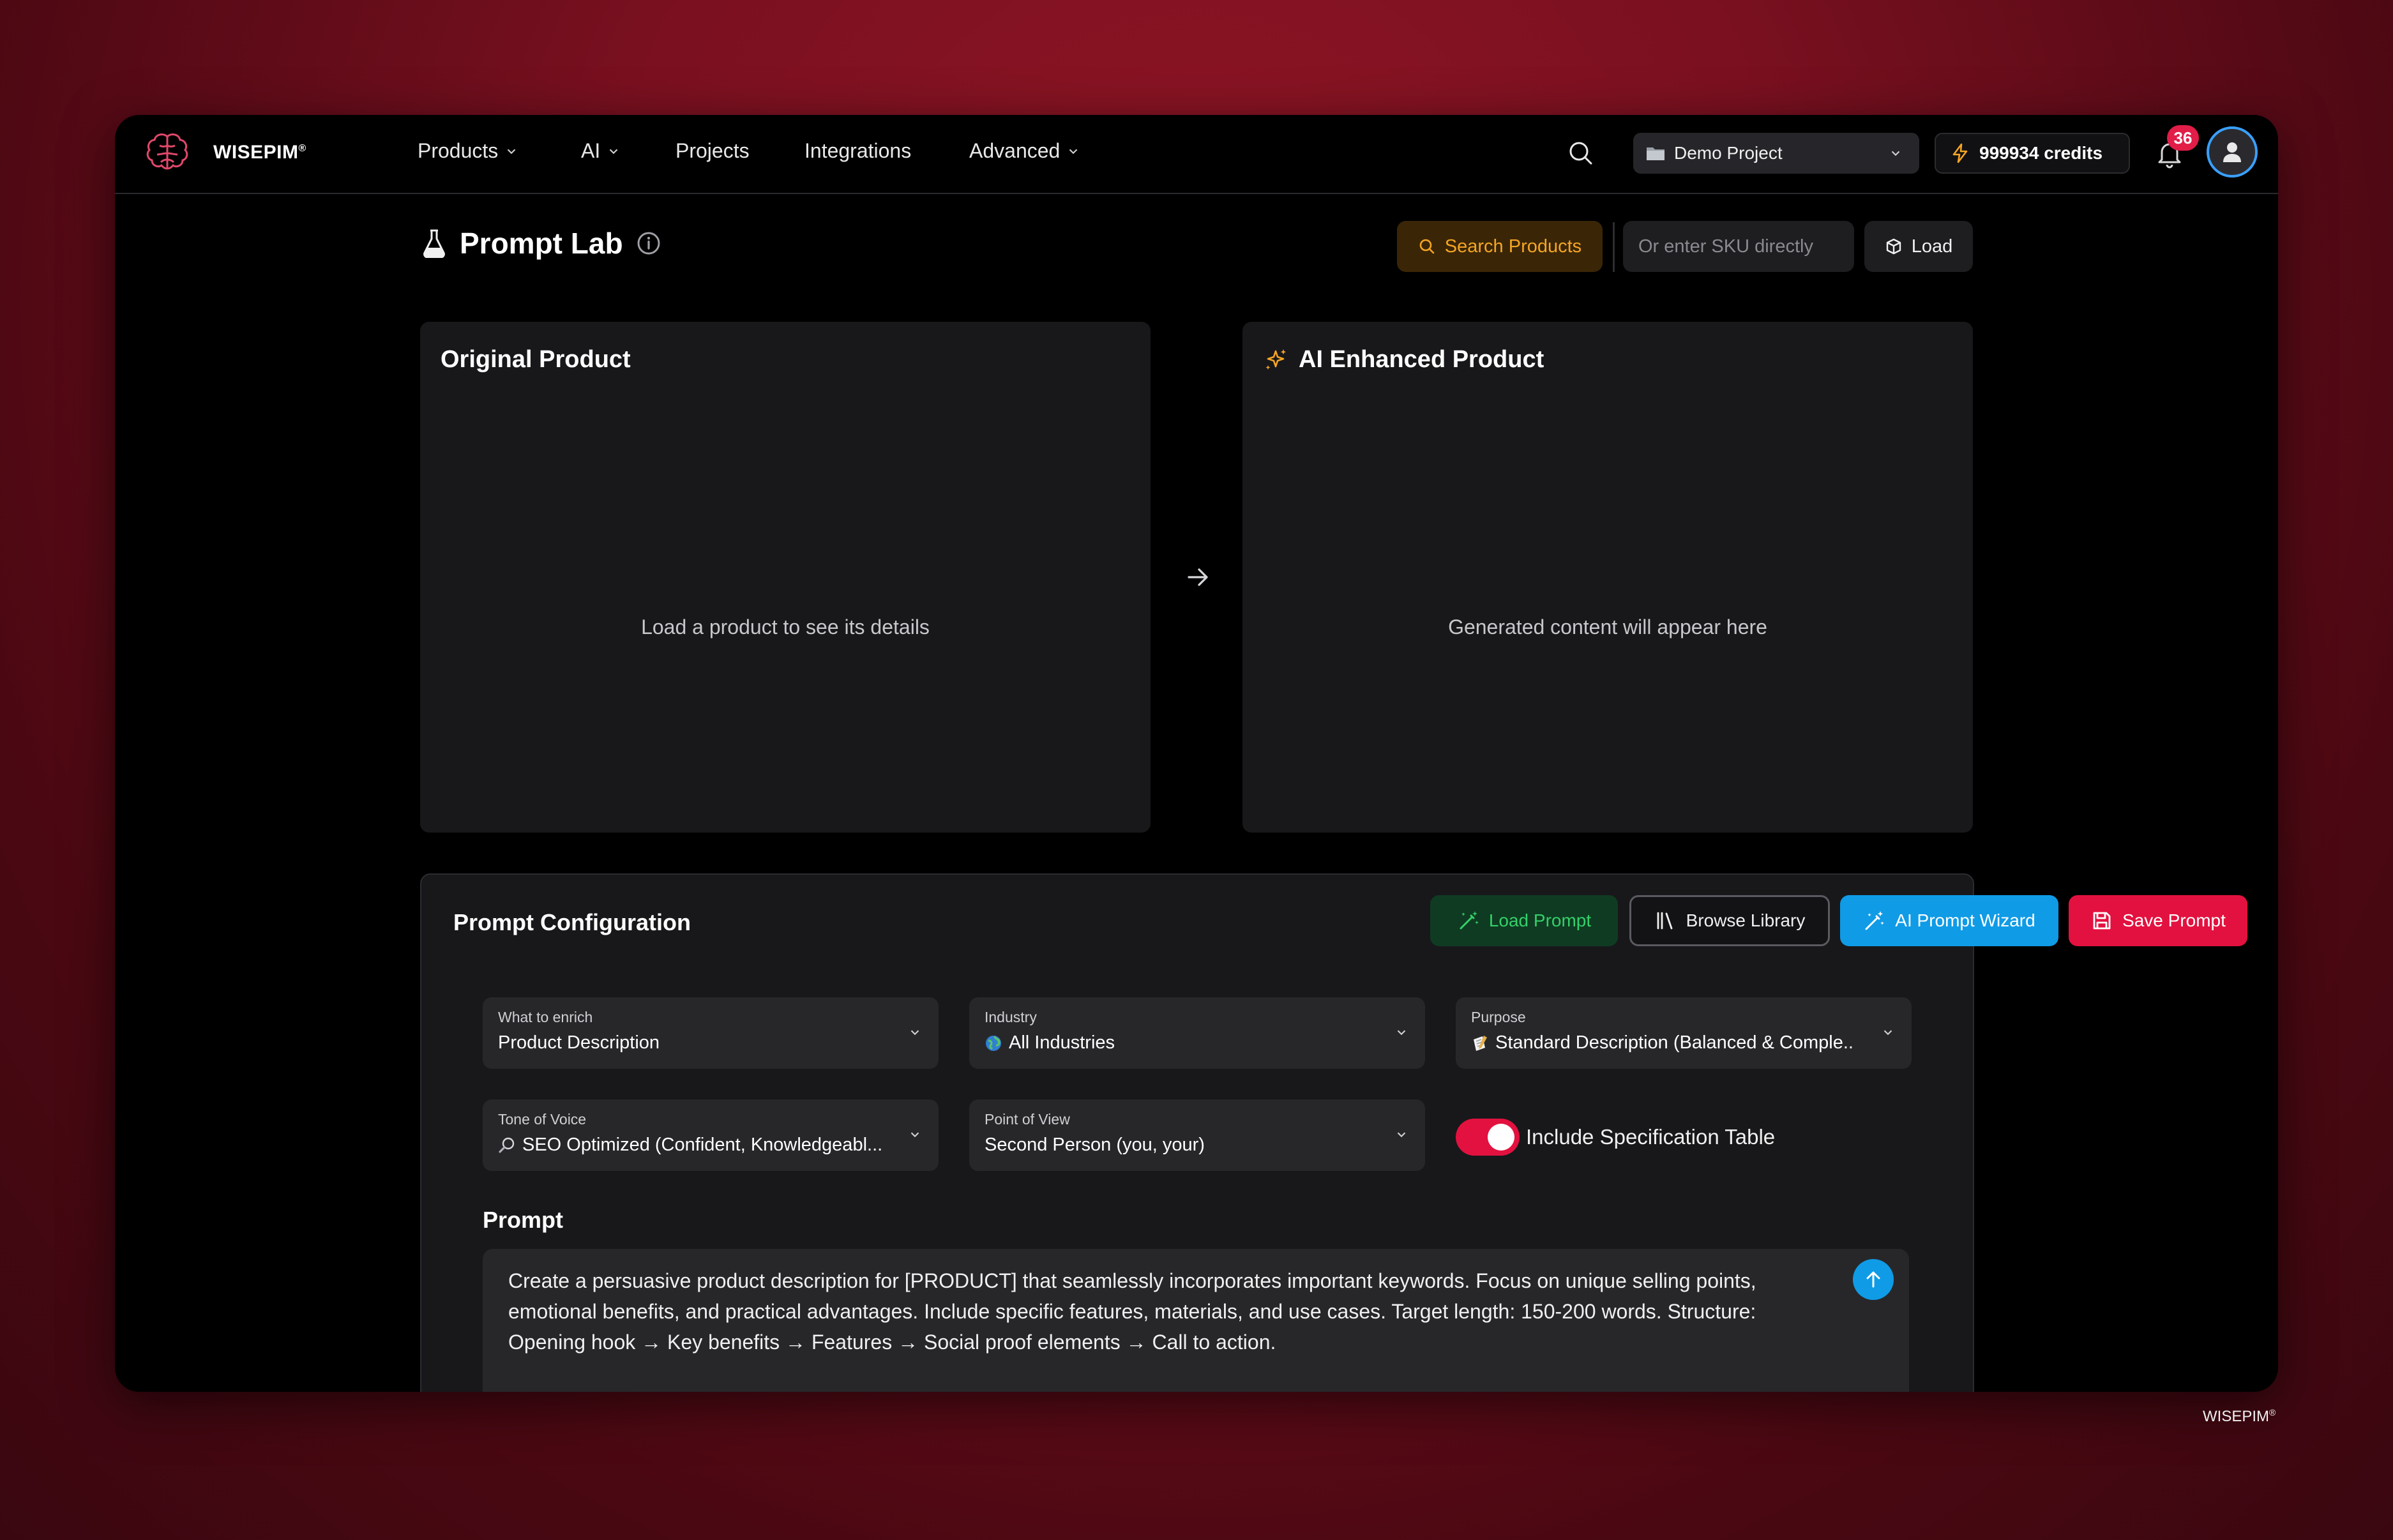  What do you see at coordinates (579, 1042) in the screenshot?
I see `what-to-enrich-value-text: Product Description` at bounding box center [579, 1042].